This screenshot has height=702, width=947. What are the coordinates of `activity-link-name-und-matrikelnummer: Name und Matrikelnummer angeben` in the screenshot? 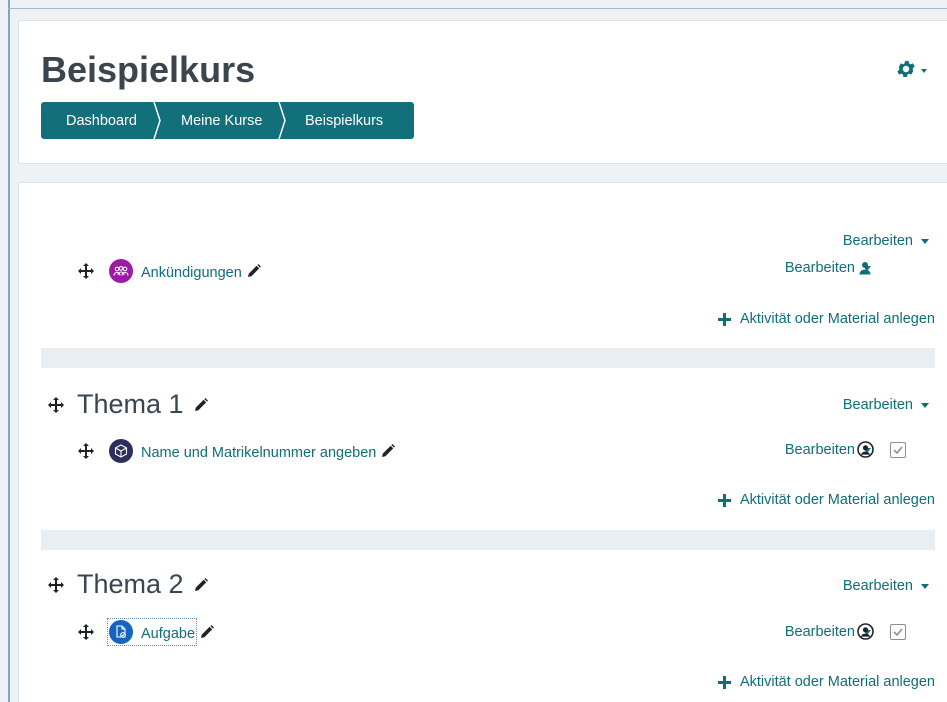 It's located at (258, 453).